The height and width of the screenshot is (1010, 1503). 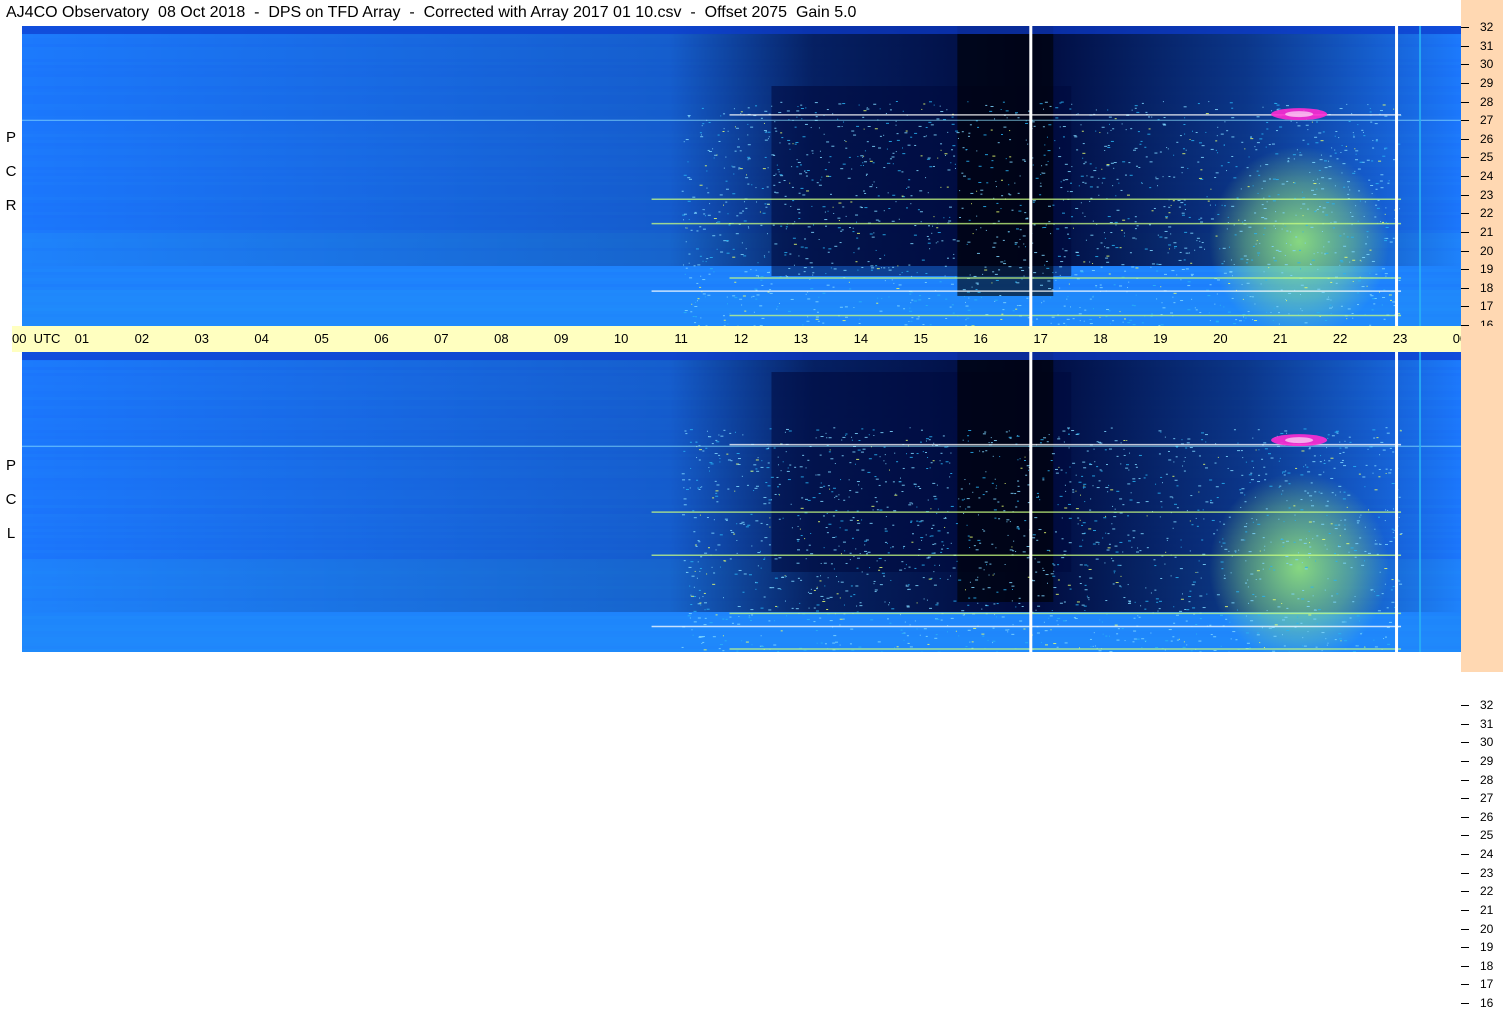 I want to click on freq-top-tick-30: 30, so click(x=1486, y=64).